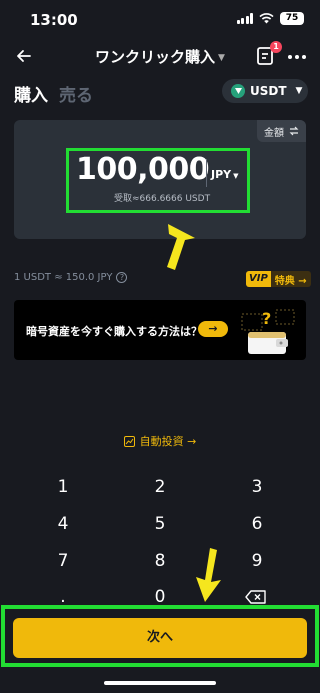 This screenshot has width=320, height=693. I want to click on status-icons: 75, so click(270, 18).